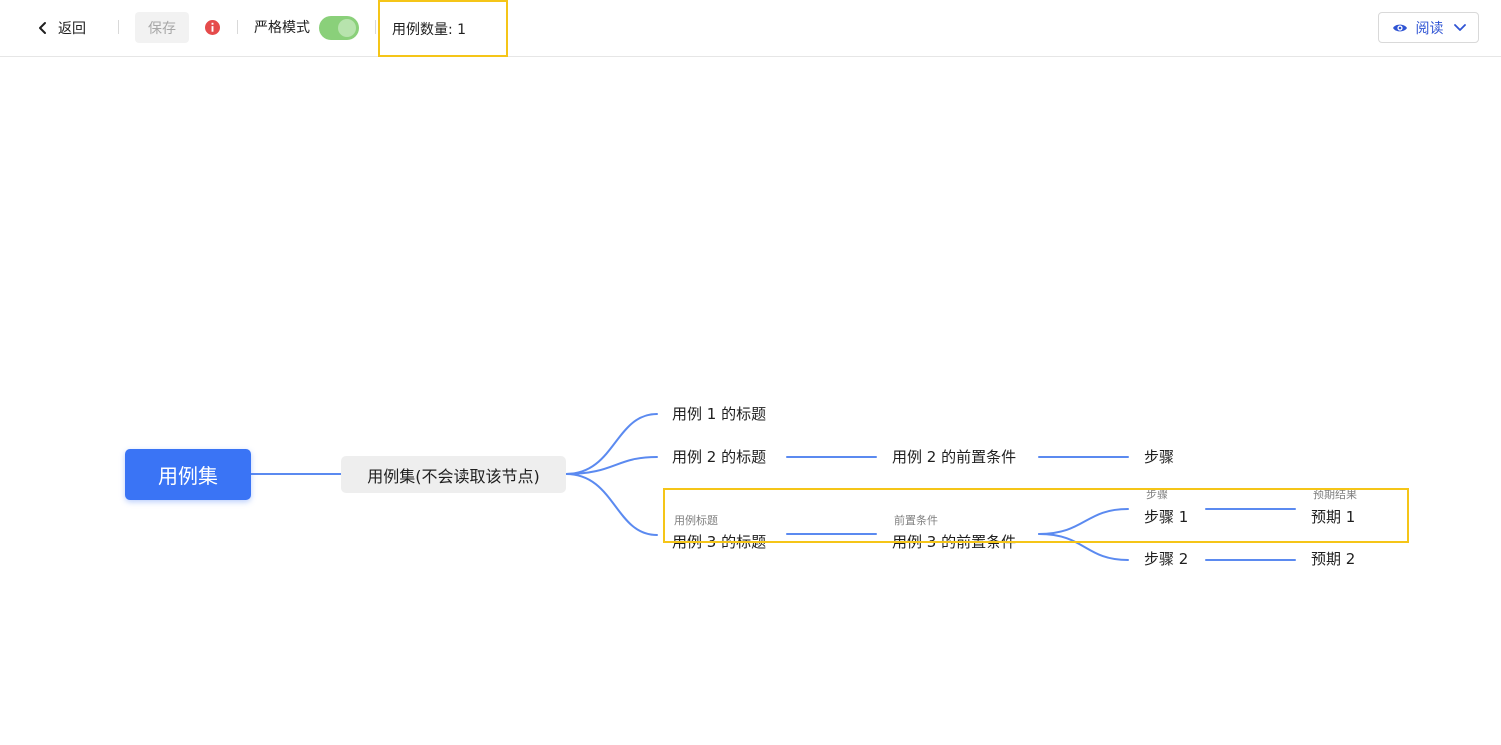  I want to click on expected-result-tag: 预期结果, so click(1335, 494).